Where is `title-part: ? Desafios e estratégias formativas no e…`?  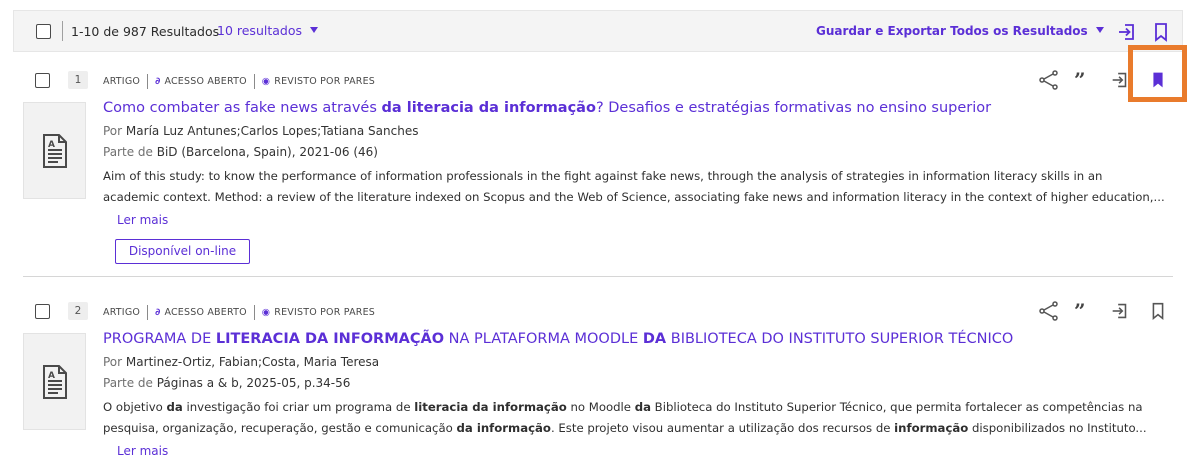 title-part: ? Desafios e estratégias formativas no e… is located at coordinates (793, 108).